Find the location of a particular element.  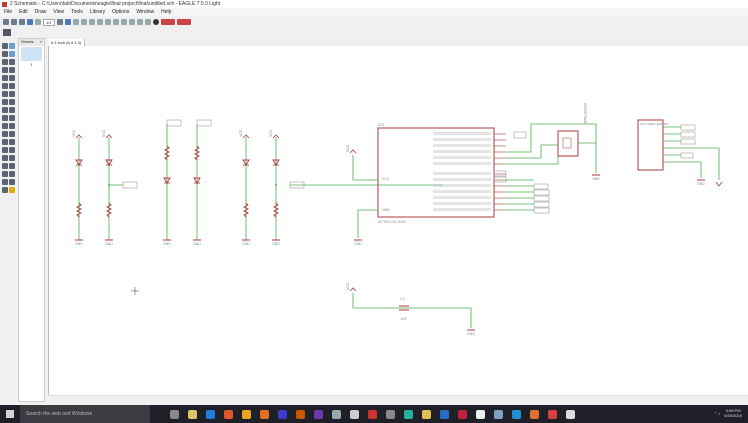

open-icon is located at coordinates (6, 22).